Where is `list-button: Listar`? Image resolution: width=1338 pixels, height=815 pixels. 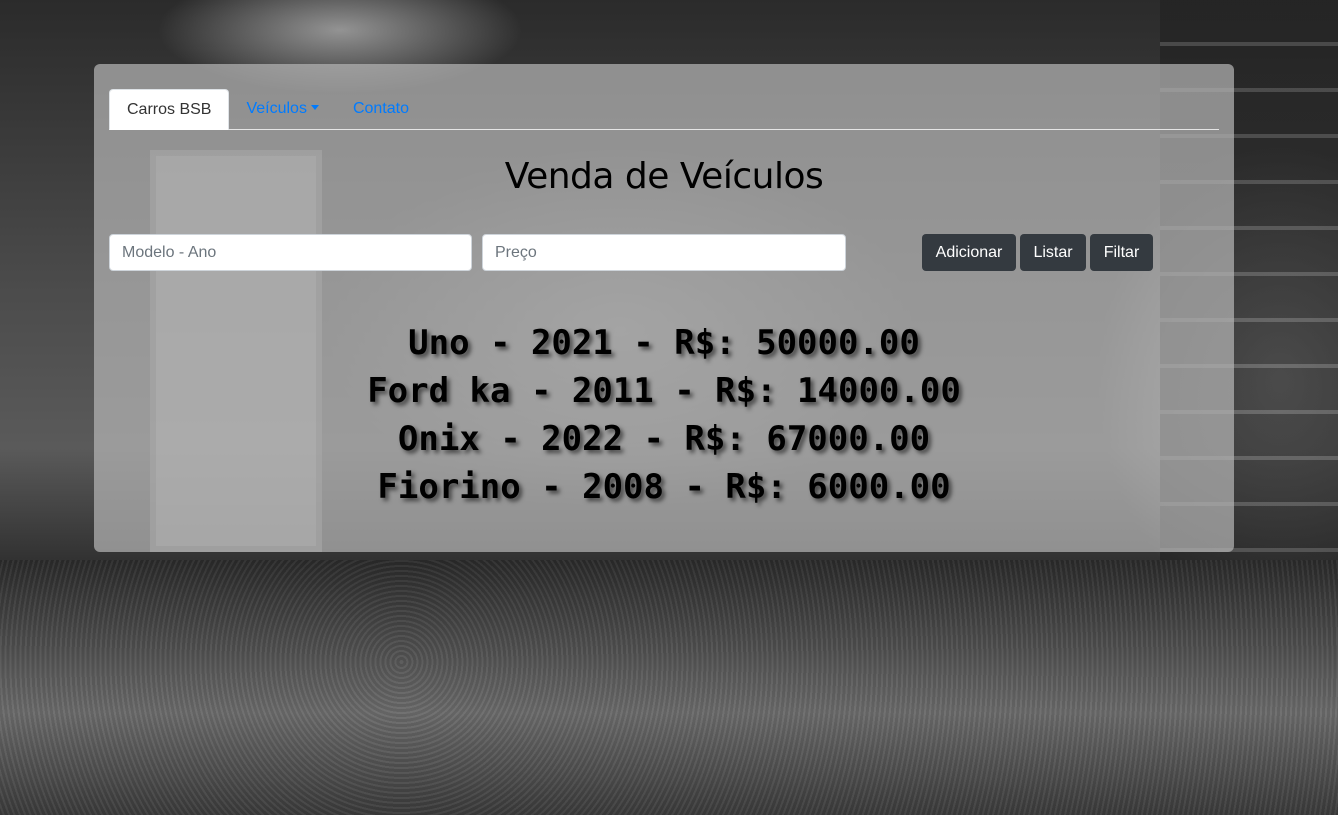 list-button: Listar is located at coordinates (1053, 252).